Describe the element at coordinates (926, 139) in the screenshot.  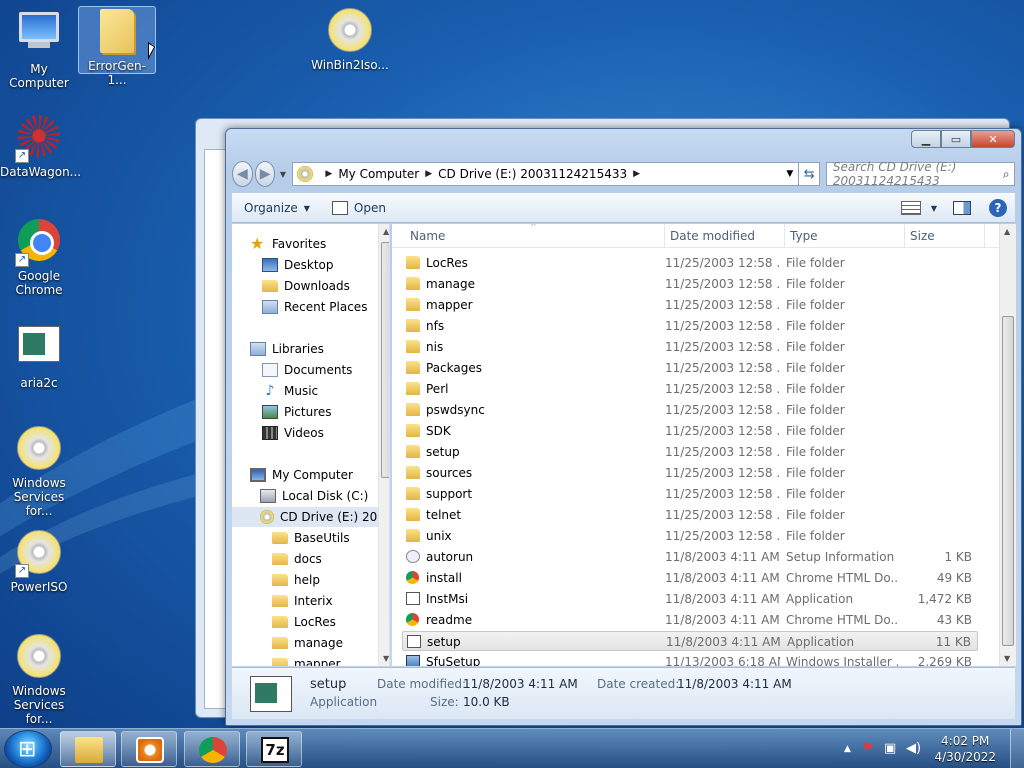
I see `minimize-button: ▁` at that location.